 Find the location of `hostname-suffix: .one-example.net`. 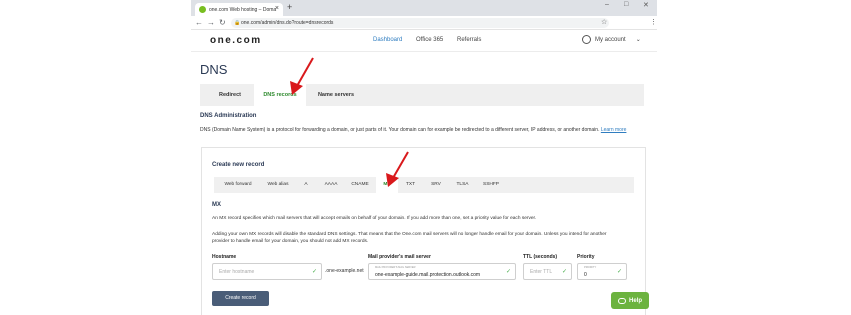

hostname-suffix: .one-example.net is located at coordinates (344, 271).